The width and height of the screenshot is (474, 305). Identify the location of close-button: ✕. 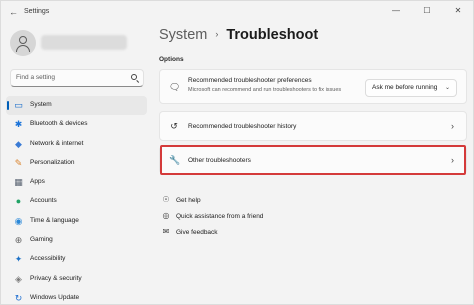
(458, 11).